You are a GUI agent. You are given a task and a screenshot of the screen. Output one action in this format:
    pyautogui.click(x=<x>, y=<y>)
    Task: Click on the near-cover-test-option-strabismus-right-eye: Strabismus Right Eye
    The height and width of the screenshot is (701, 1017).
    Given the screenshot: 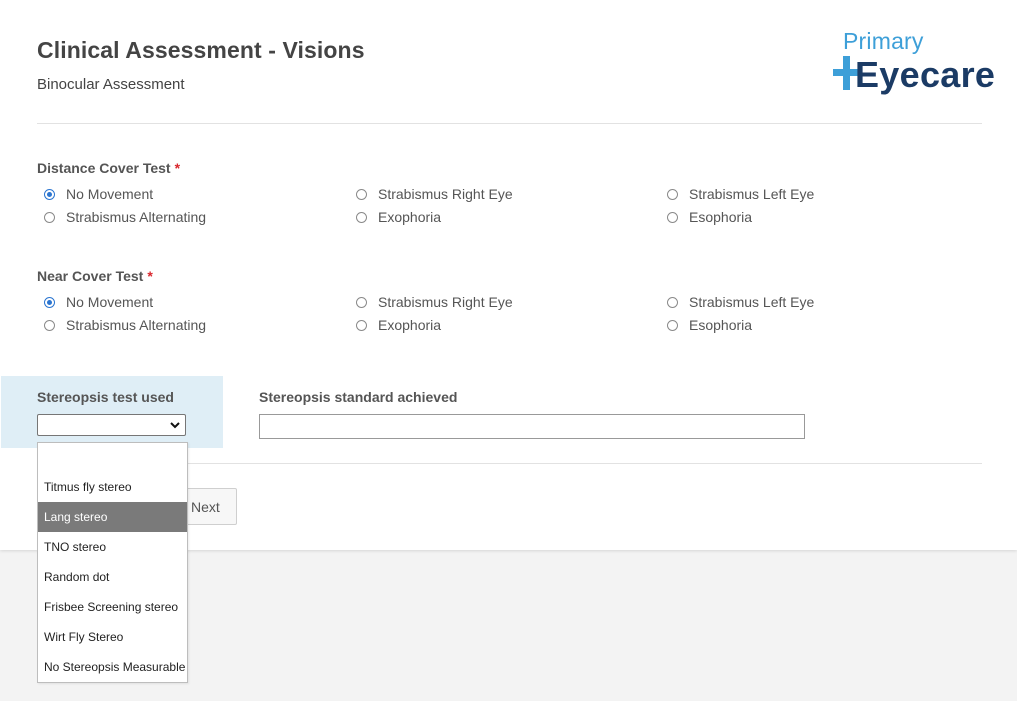 What is the action you would take?
    pyautogui.click(x=431, y=302)
    